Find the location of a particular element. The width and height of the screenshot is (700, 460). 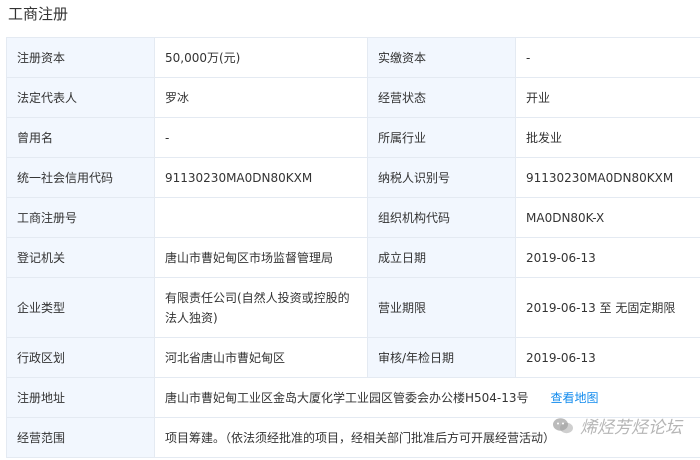

table-row: 工商注册号 组织机构代码 MA0DN80K-X is located at coordinates (353, 217).